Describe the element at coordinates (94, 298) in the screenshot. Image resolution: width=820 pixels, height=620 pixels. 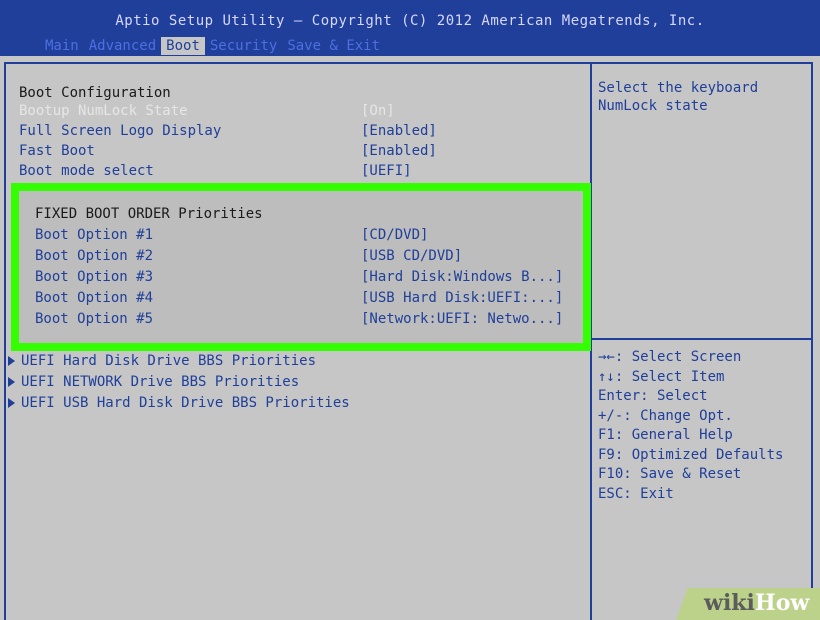
I see `boot-option-4: Boot Option #4` at that location.